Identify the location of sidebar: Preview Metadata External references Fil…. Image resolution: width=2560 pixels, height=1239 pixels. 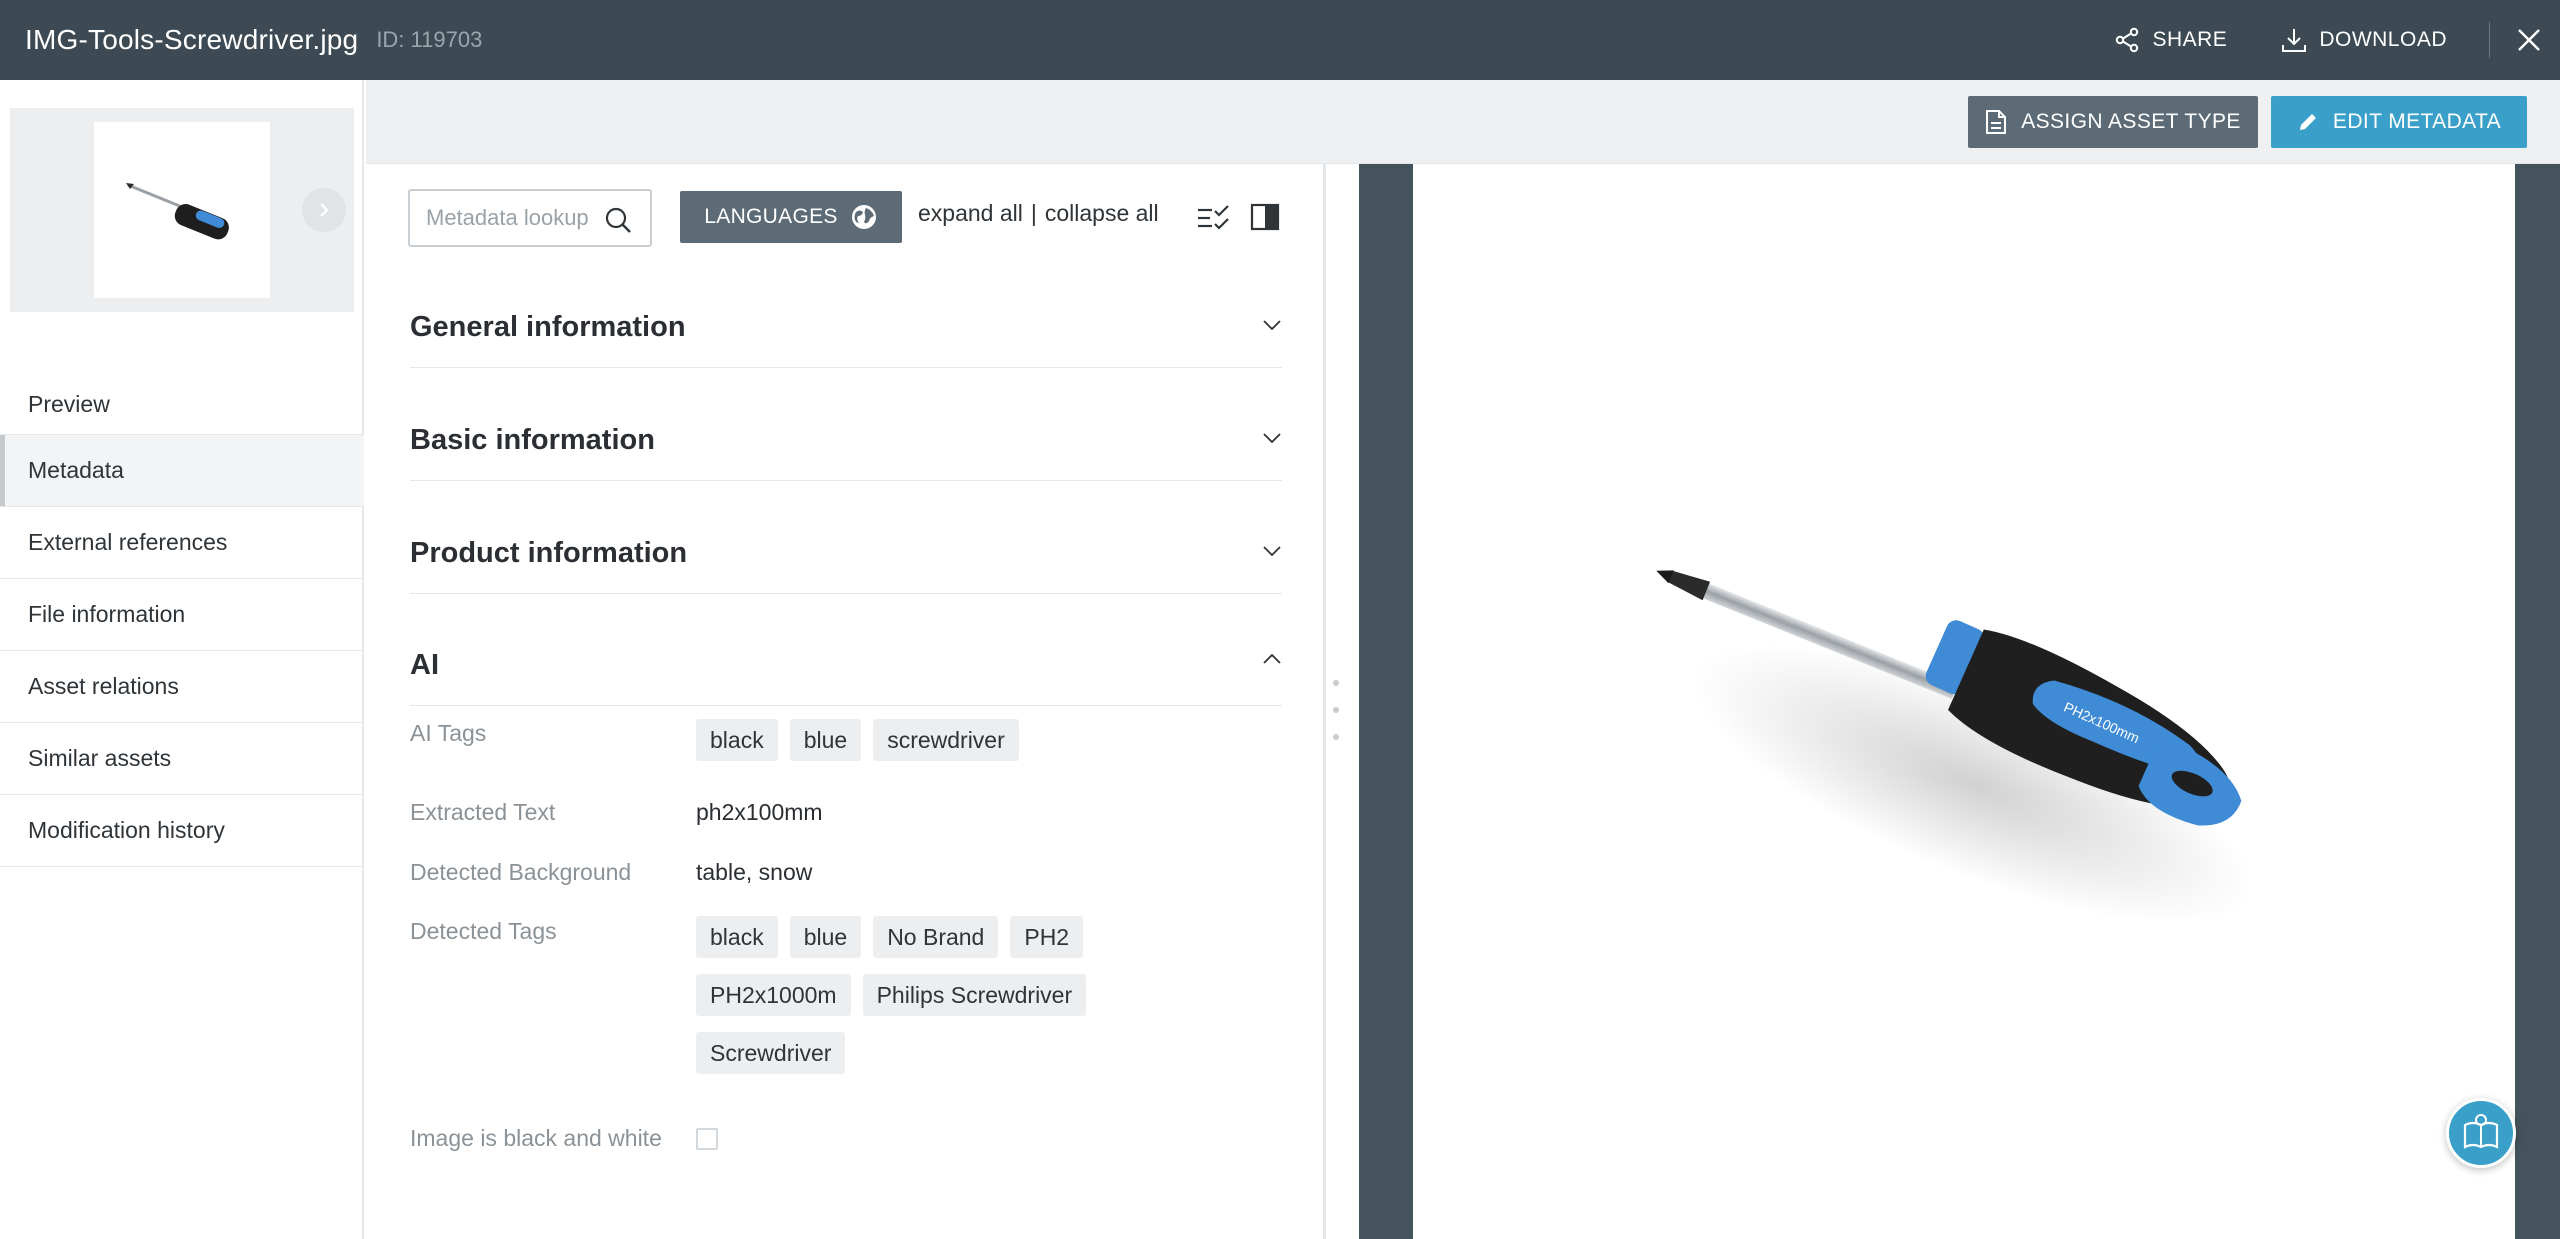
(182, 659).